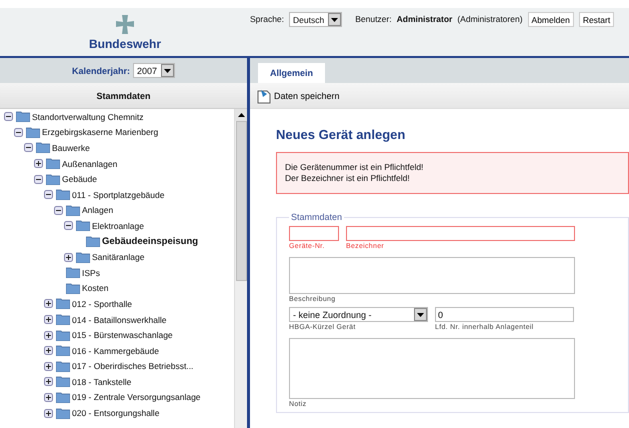 The height and width of the screenshot is (428, 629). I want to click on tree-item: 012 - Sporthalle, so click(102, 303).